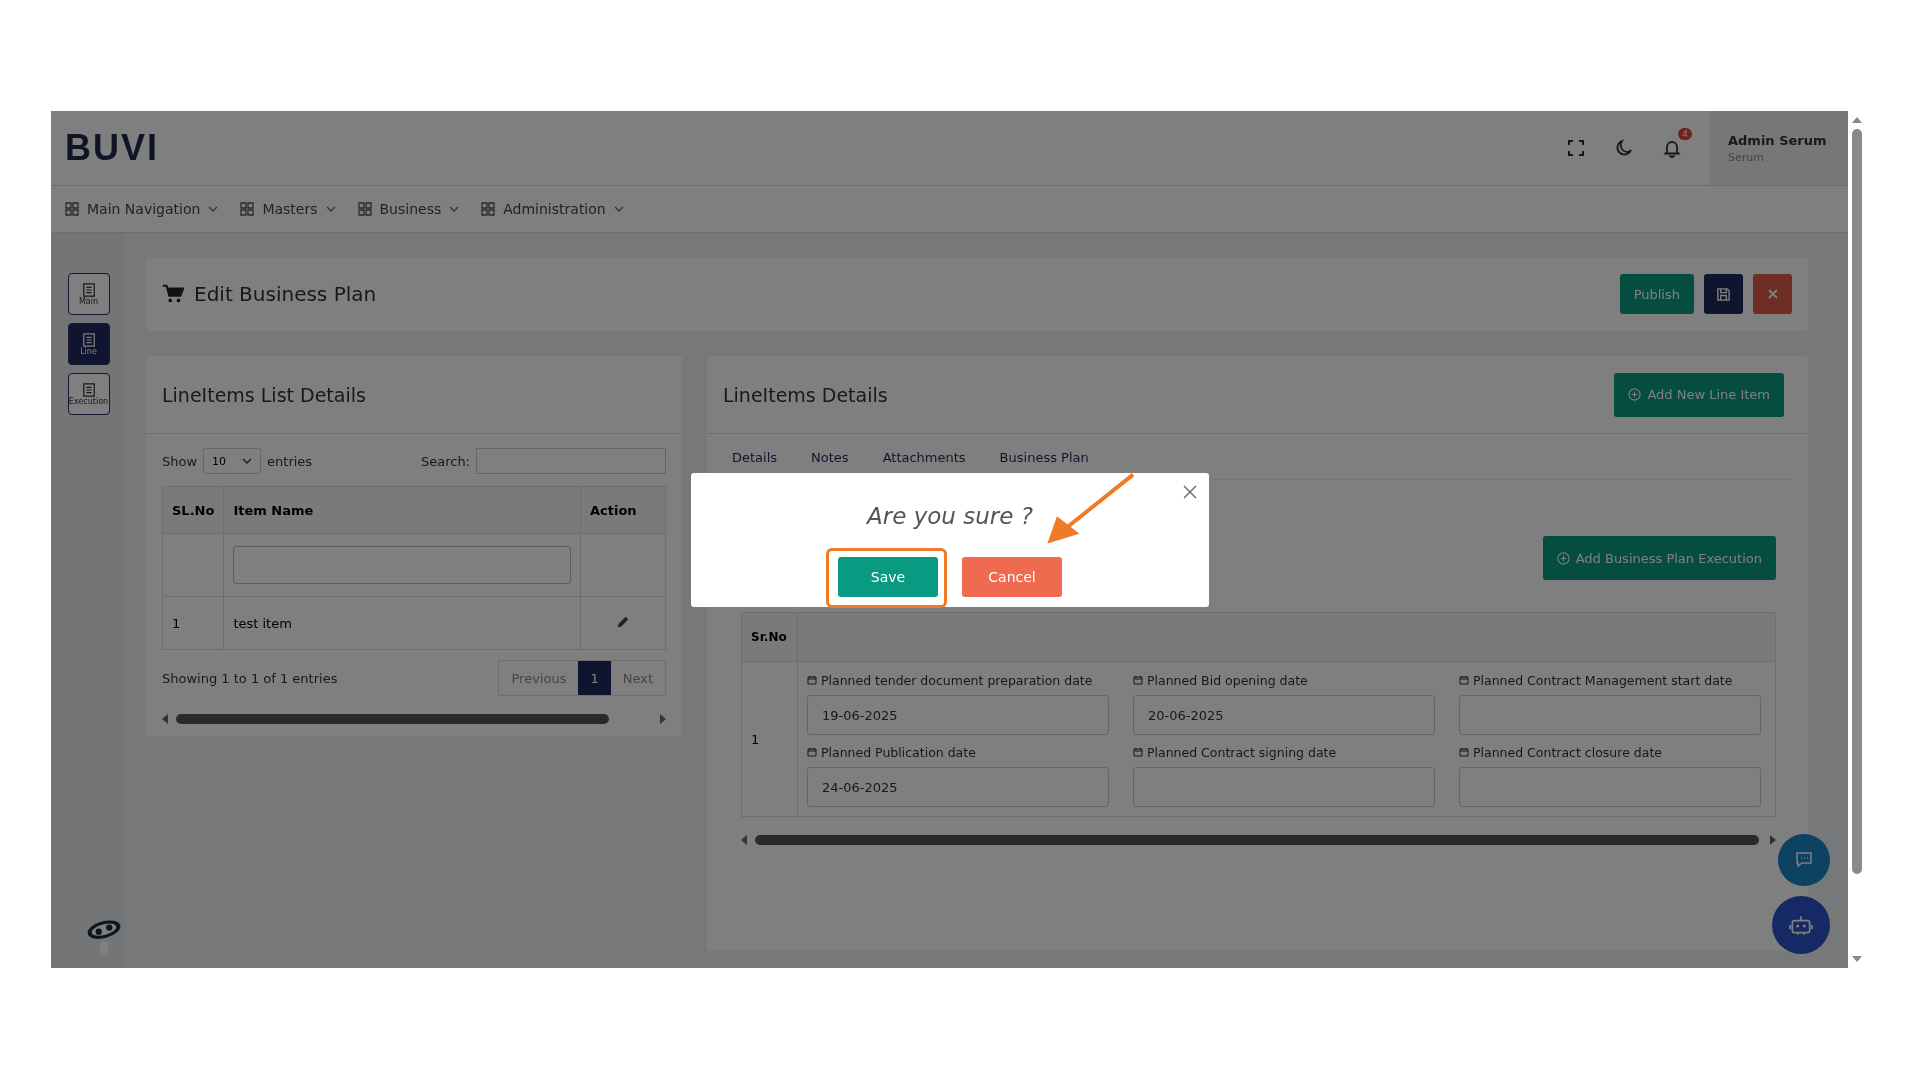 This screenshot has width=1920, height=1080. Describe the element at coordinates (180, 461) in the screenshot. I see `show-label: Show` at that location.